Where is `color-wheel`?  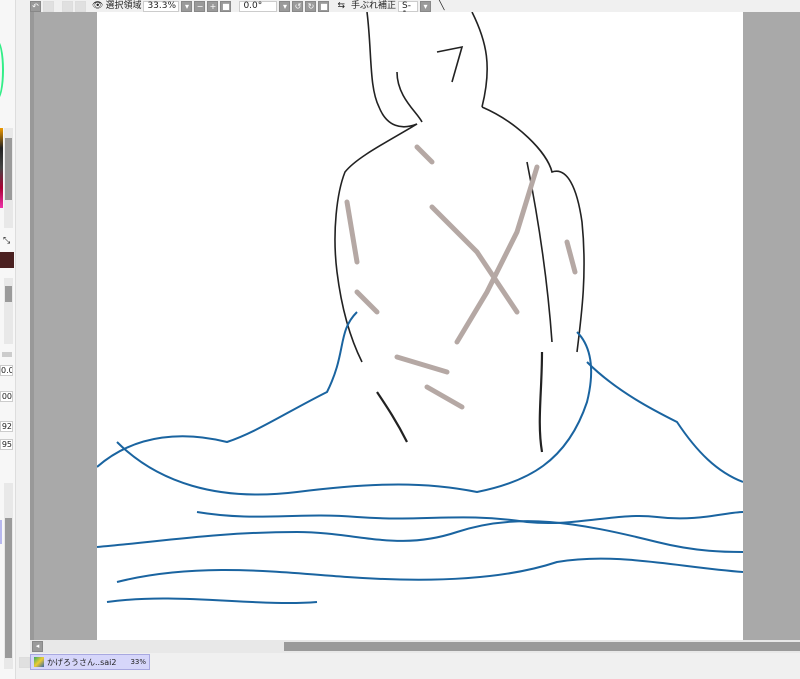 color-wheel is located at coordinates (2, 70).